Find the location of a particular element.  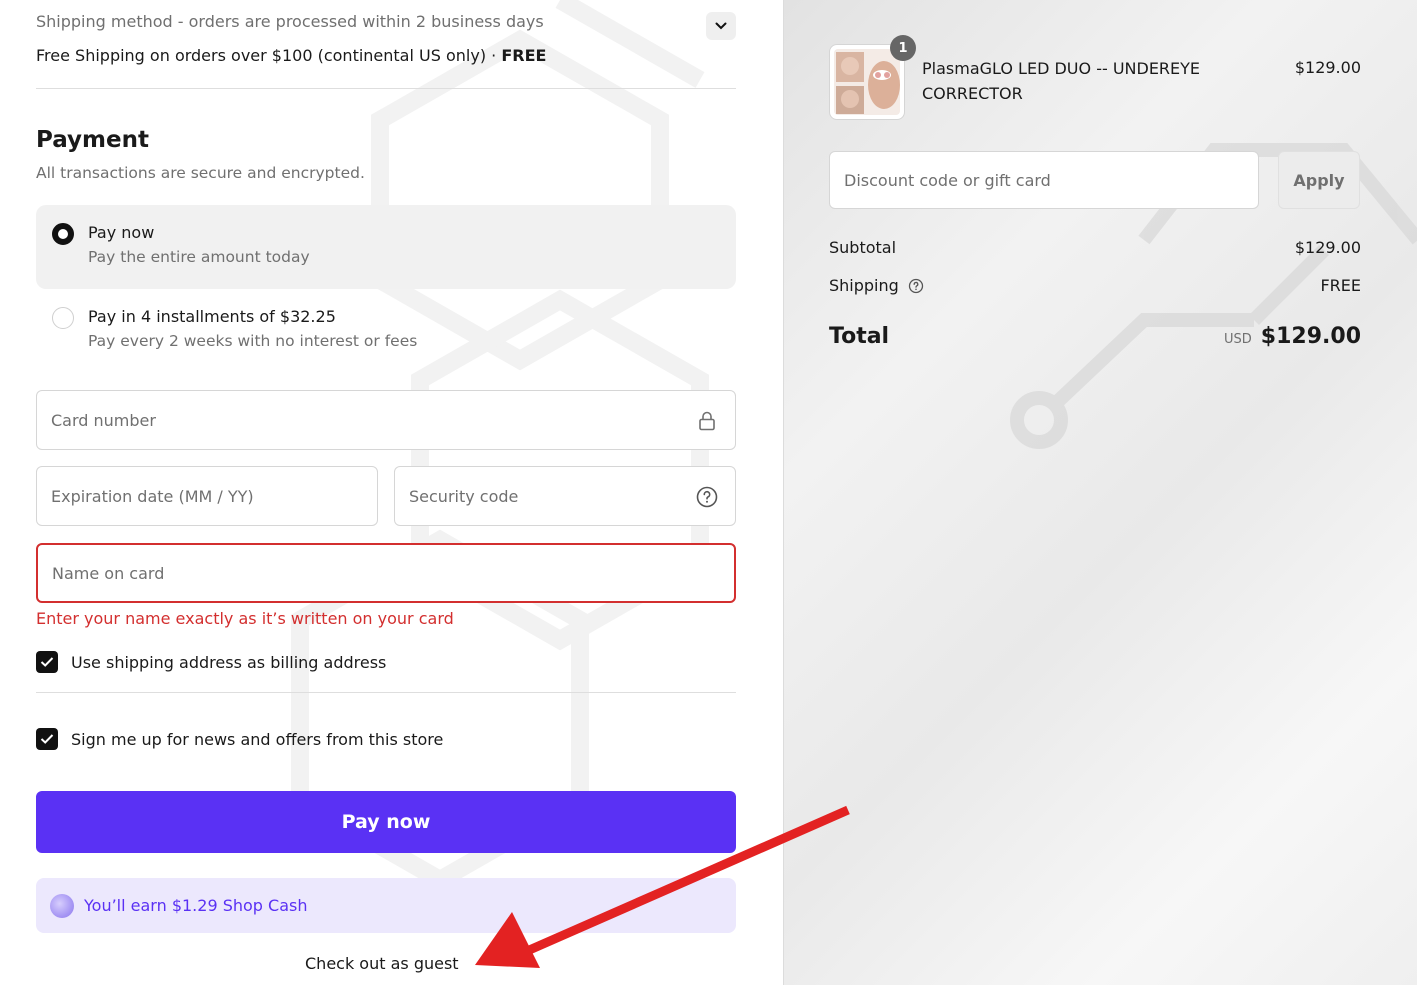

billing-address-checkbox-row: Use shipping address as billing address is located at coordinates (211, 662).